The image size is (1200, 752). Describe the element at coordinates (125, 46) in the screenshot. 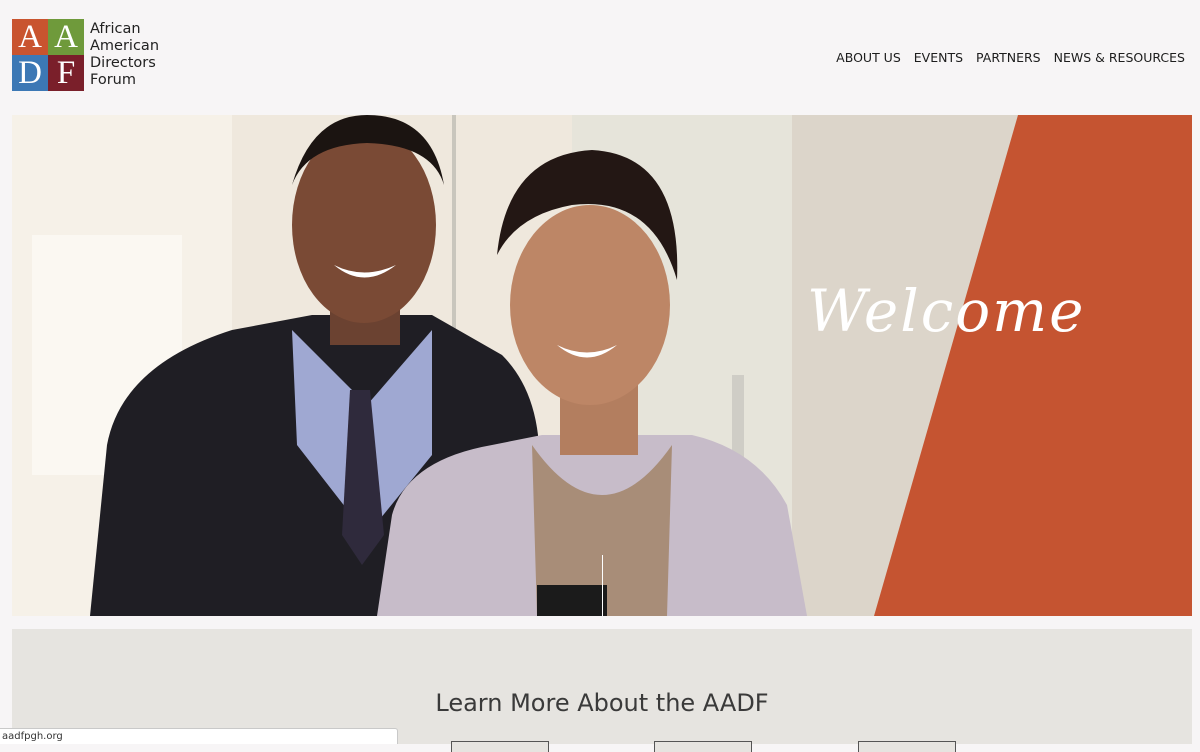

I see `logo-line-2: American` at that location.